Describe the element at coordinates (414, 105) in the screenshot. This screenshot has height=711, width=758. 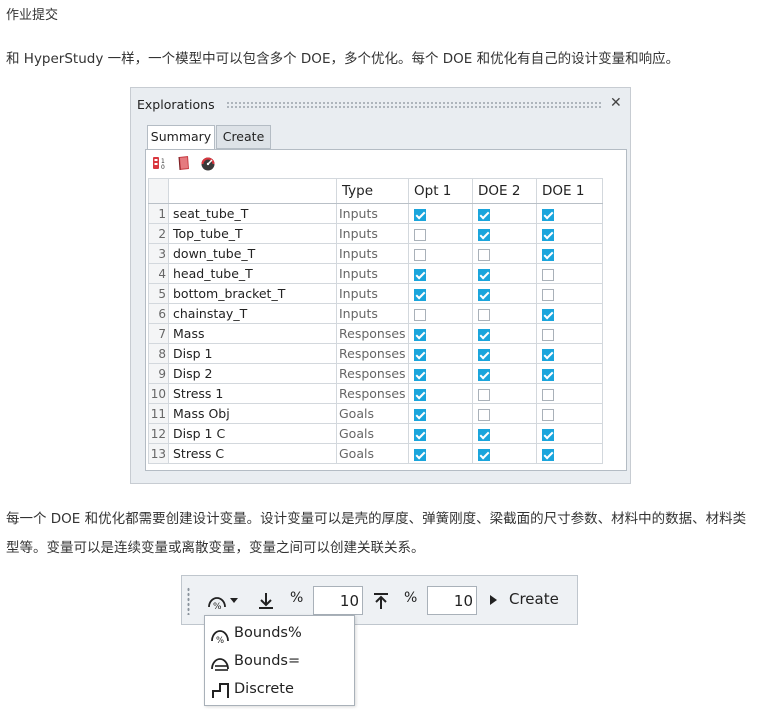
I see `panel-drag-handle` at that location.